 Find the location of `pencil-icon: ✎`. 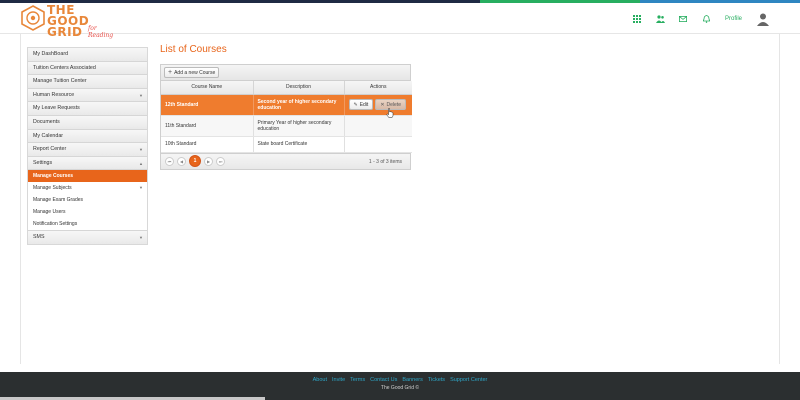

pencil-icon: ✎ is located at coordinates (355, 104).